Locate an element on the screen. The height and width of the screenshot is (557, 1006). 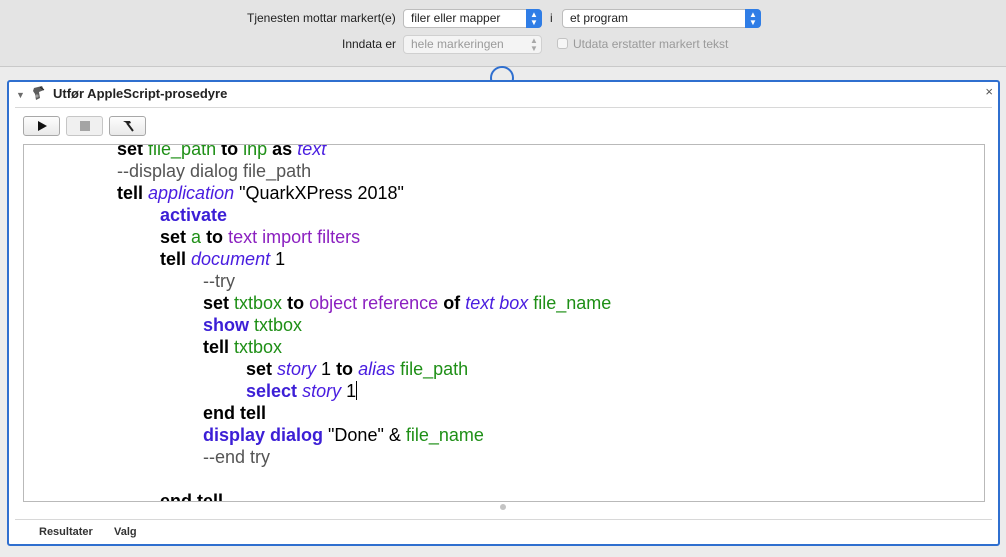
code-line: set file_path to inp as text is located at coordinates (504, 152).